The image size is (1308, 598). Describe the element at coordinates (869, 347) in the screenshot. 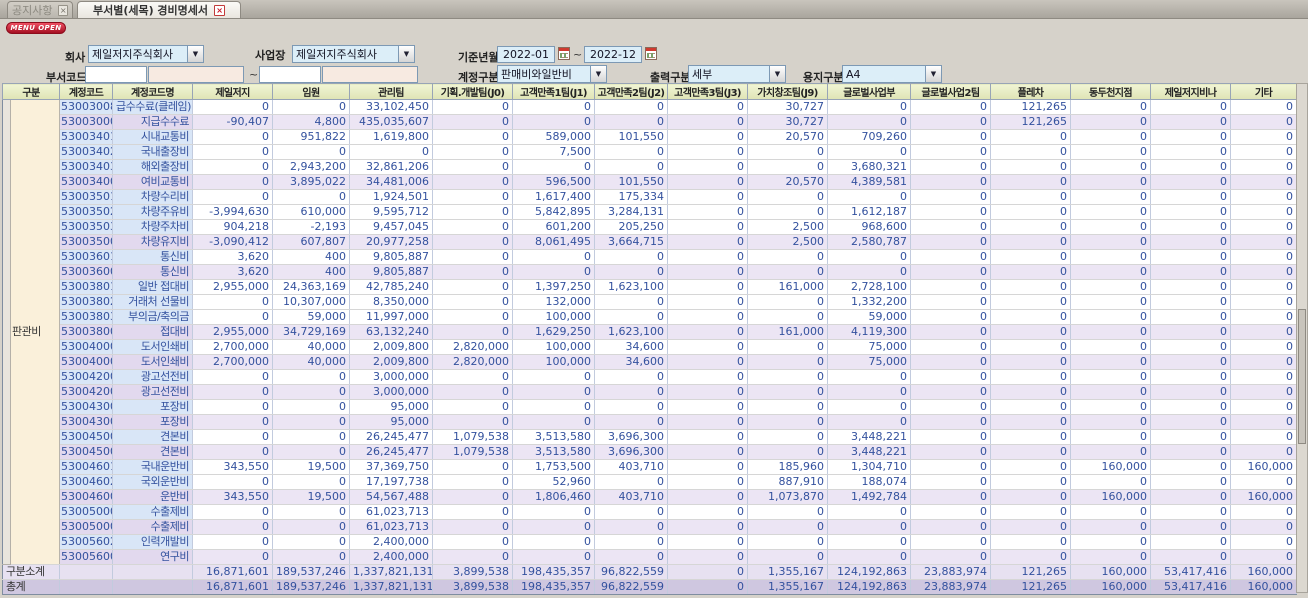

I see `amount-cell: 75,000` at that location.